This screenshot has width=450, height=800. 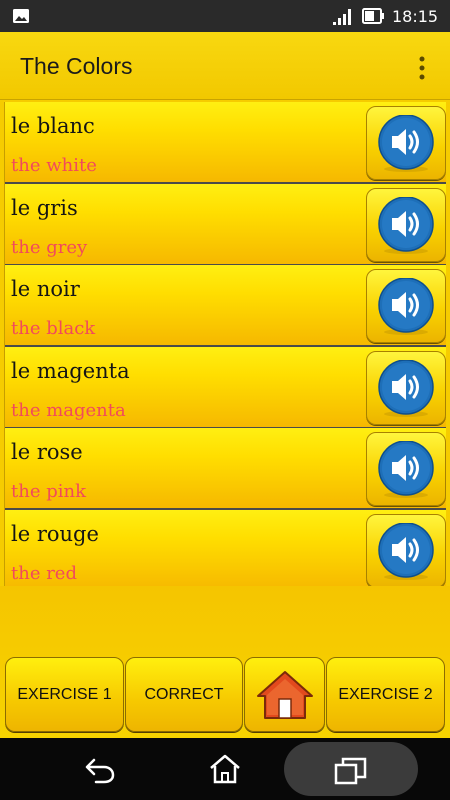 What do you see at coordinates (422, 68) in the screenshot?
I see `overflow-menu-icon` at bounding box center [422, 68].